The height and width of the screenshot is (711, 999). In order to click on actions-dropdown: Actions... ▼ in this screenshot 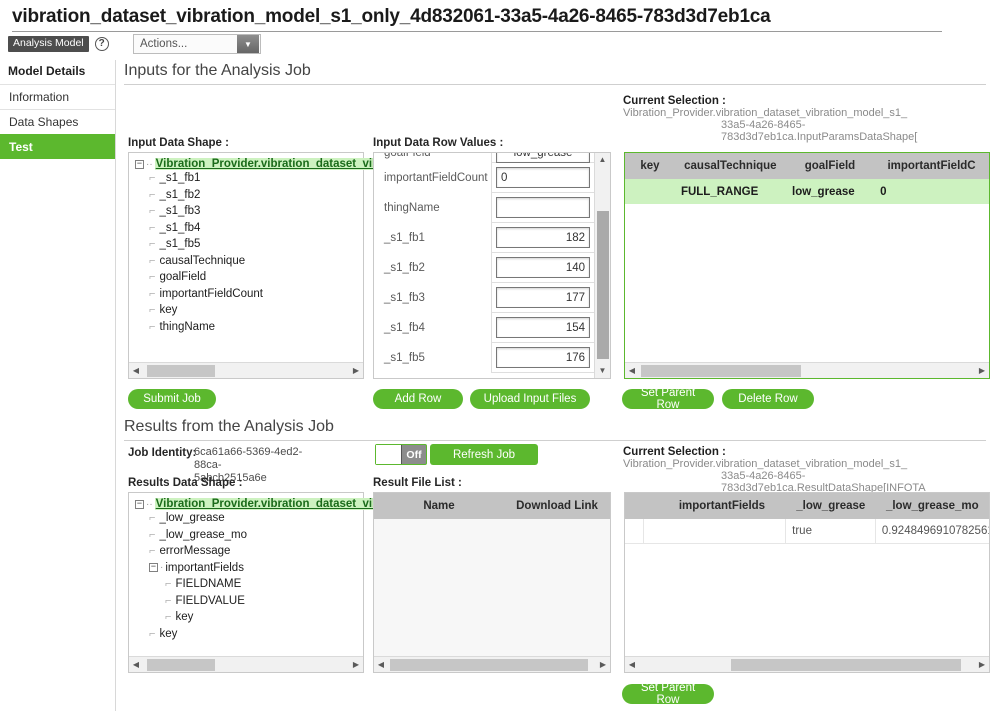, I will do `click(197, 44)`.